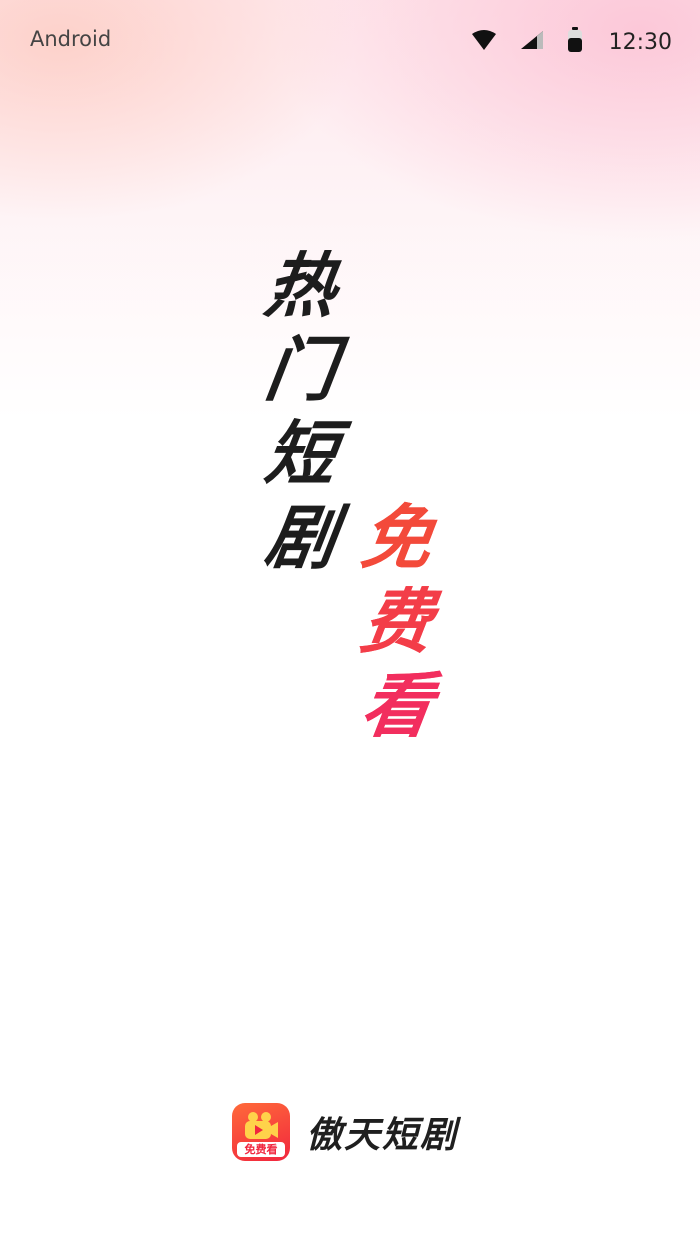  I want to click on slogan-char: 看, so click(397, 706).